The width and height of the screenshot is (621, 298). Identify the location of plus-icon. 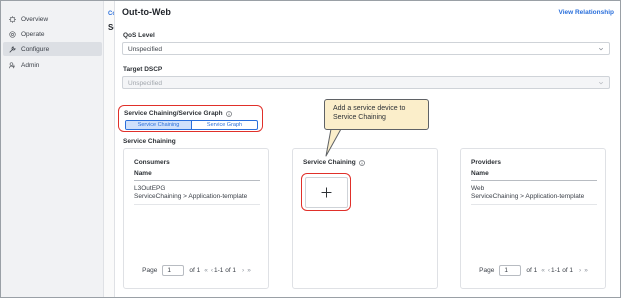
(326, 192).